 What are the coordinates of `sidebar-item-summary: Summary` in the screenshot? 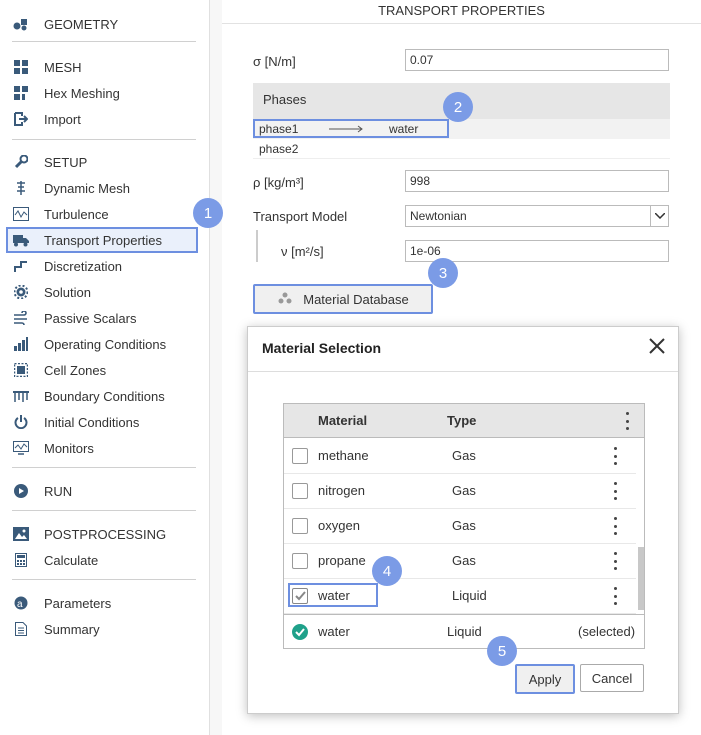 It's located at (100, 629).